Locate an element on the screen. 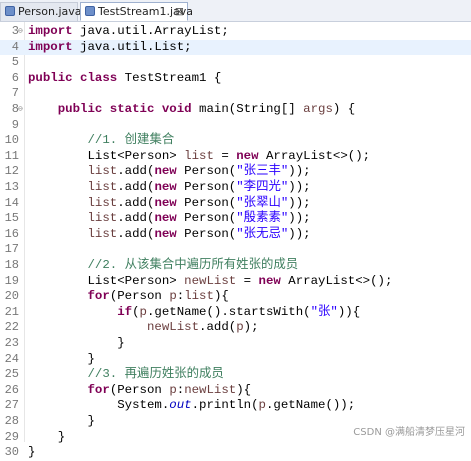 The height and width of the screenshot is (461, 471). code-text: list.add(new Person("李四光")); is located at coordinates (169, 188).